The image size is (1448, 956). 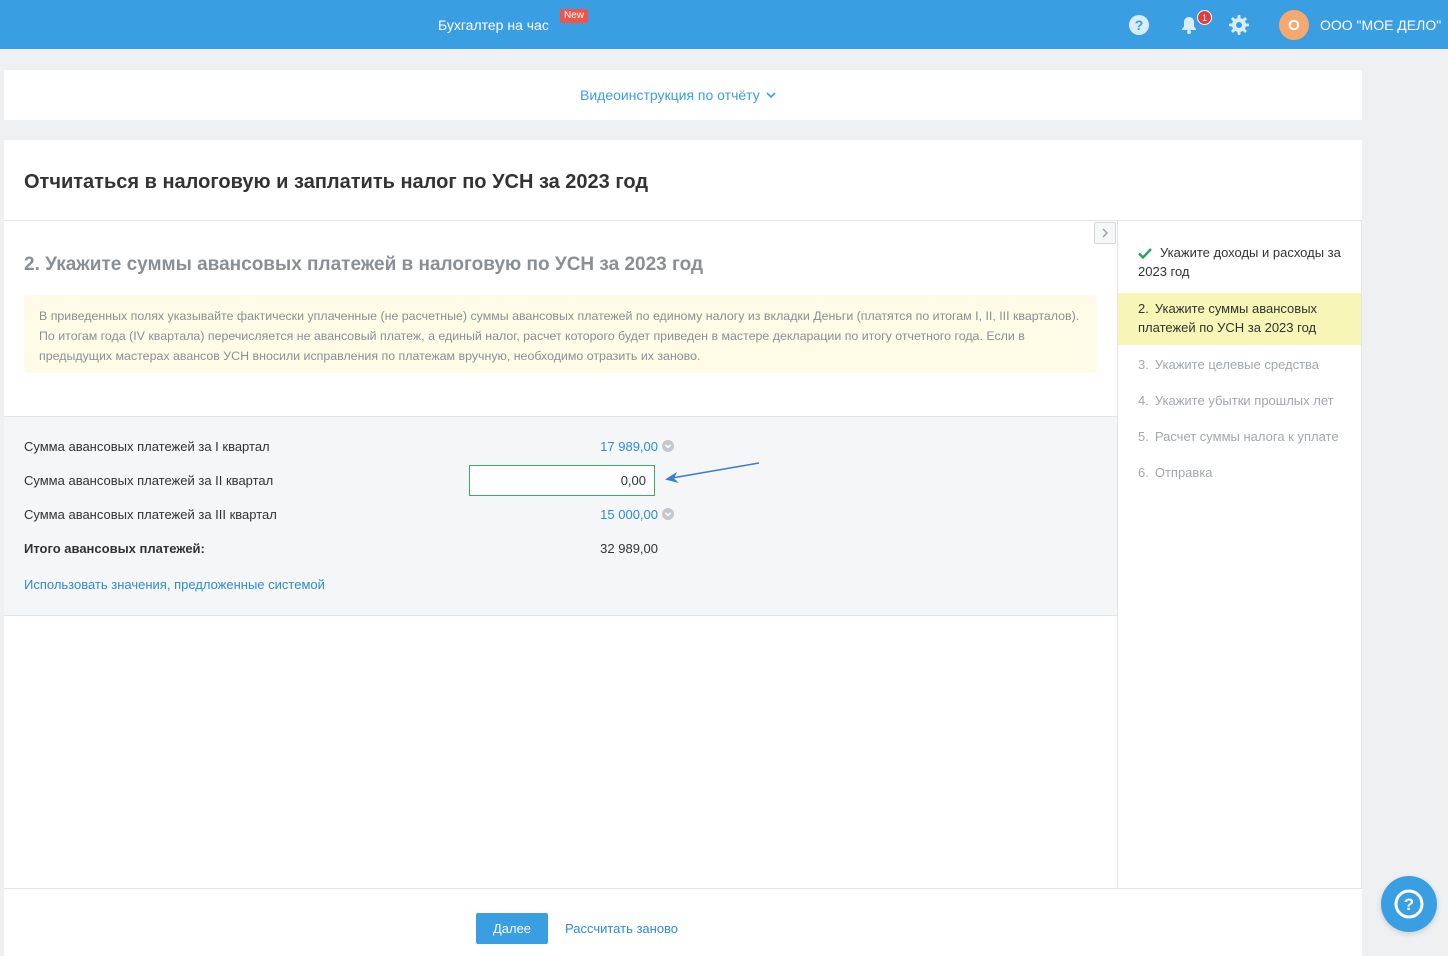 What do you see at coordinates (1239, 25) in the screenshot?
I see `gear-icon` at bounding box center [1239, 25].